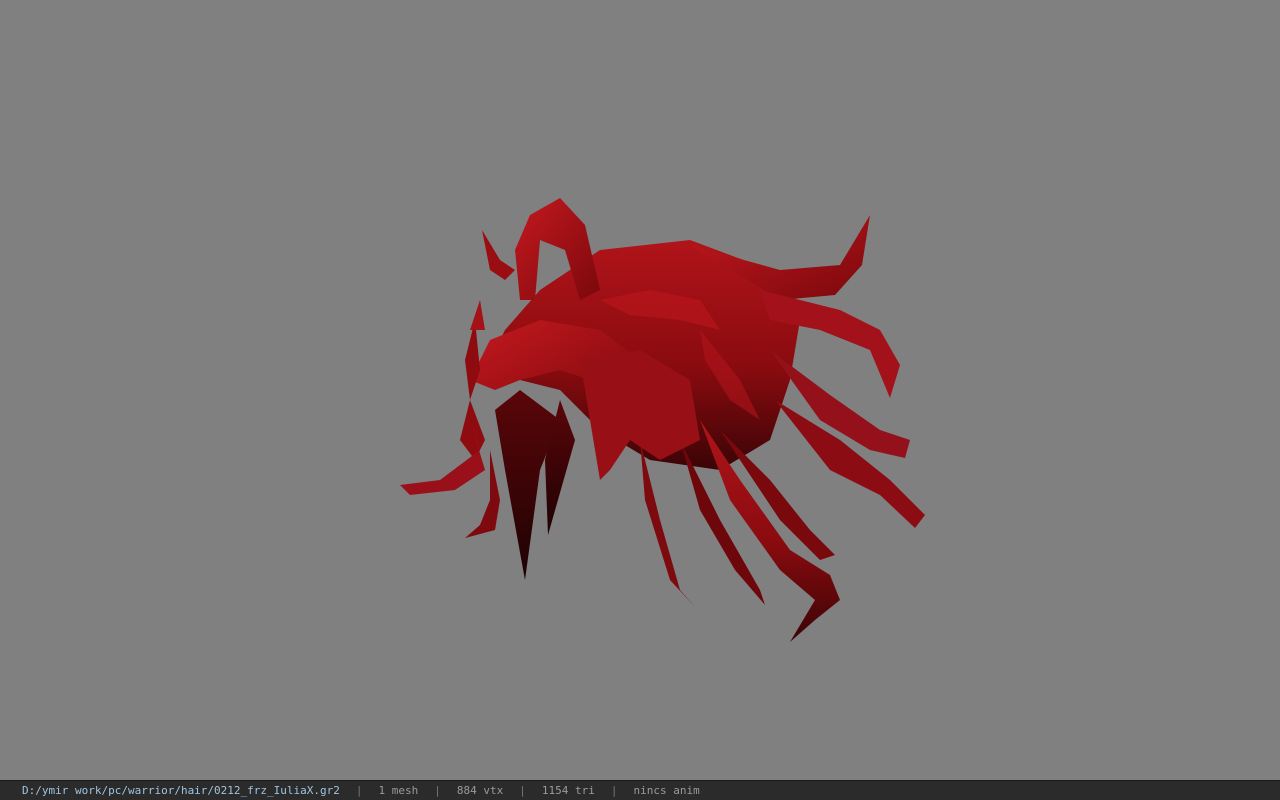  I want to click on mesh-count-label: 1 mesh, so click(398, 790).